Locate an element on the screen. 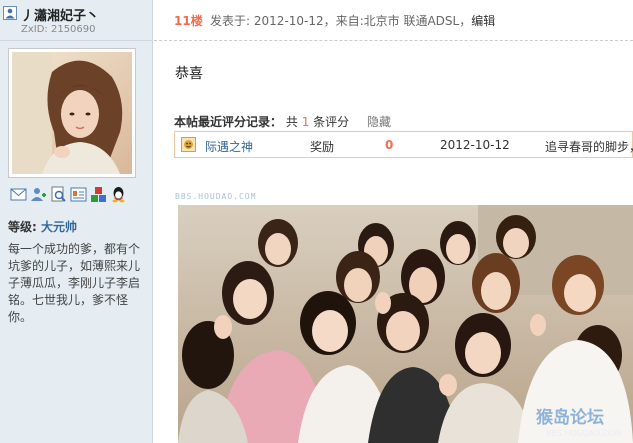 The image size is (633, 443). post-meta: 发表于: 2012-10-12，来自:北京市 联通ADSL，编辑 is located at coordinates (352, 20).